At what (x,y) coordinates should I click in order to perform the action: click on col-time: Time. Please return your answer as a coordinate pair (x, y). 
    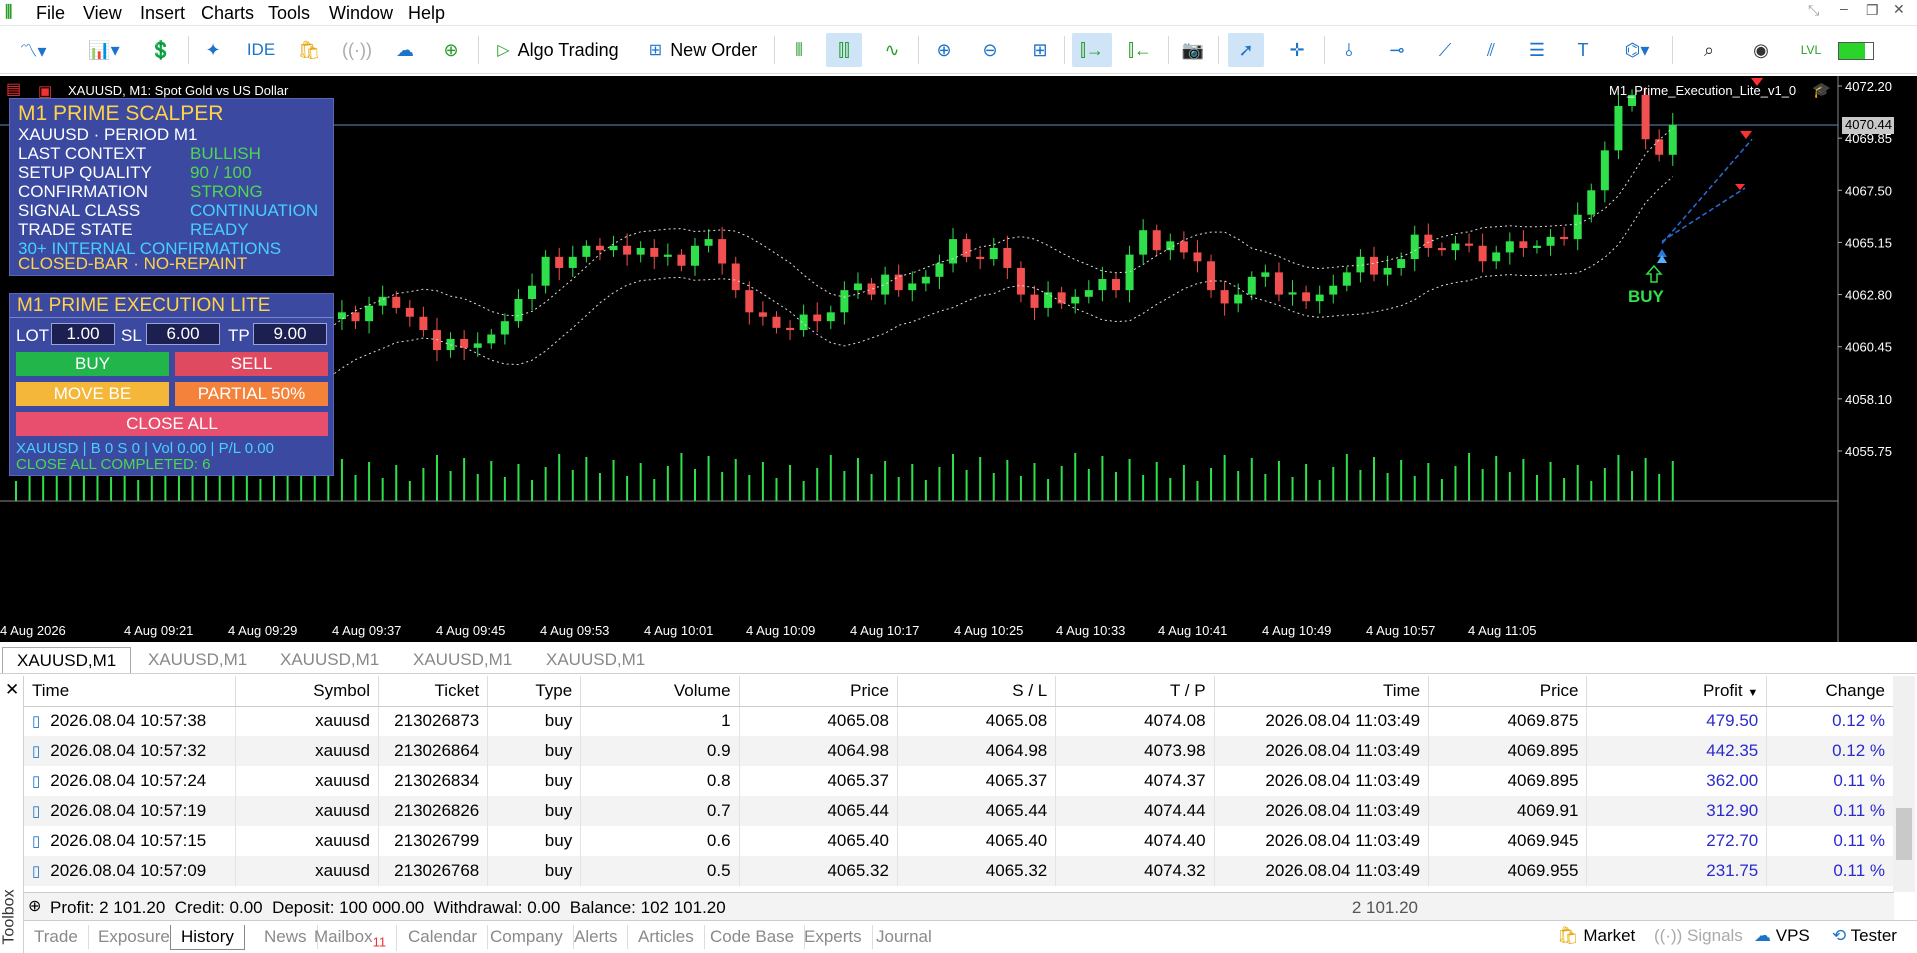
    Looking at the image, I should click on (130, 691).